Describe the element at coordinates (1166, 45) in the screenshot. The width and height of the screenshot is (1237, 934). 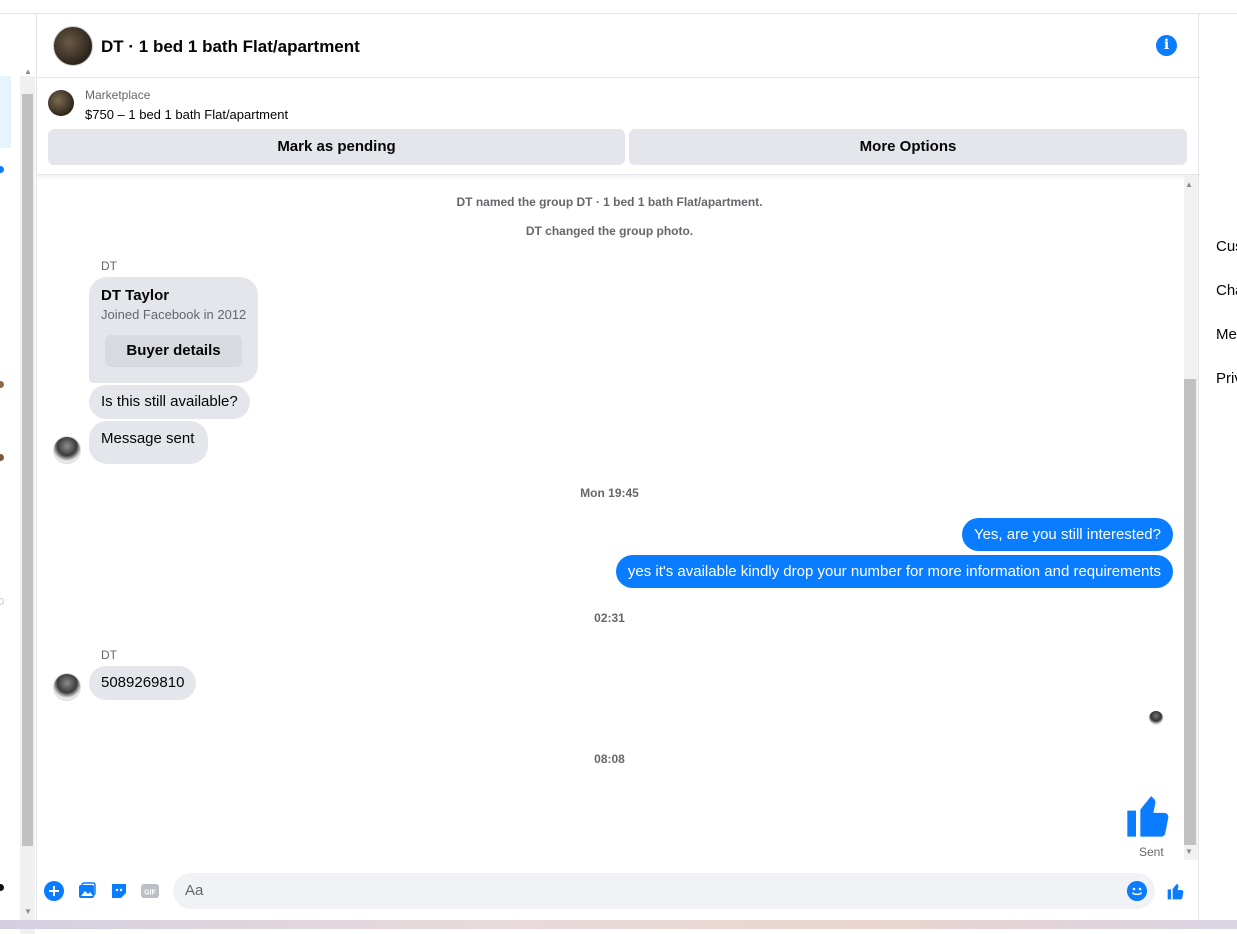
I see `info-icon: i` at that location.